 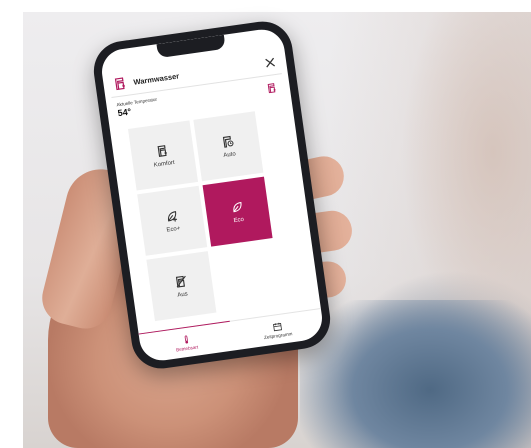 I want to click on close-icon, so click(x=270, y=63).